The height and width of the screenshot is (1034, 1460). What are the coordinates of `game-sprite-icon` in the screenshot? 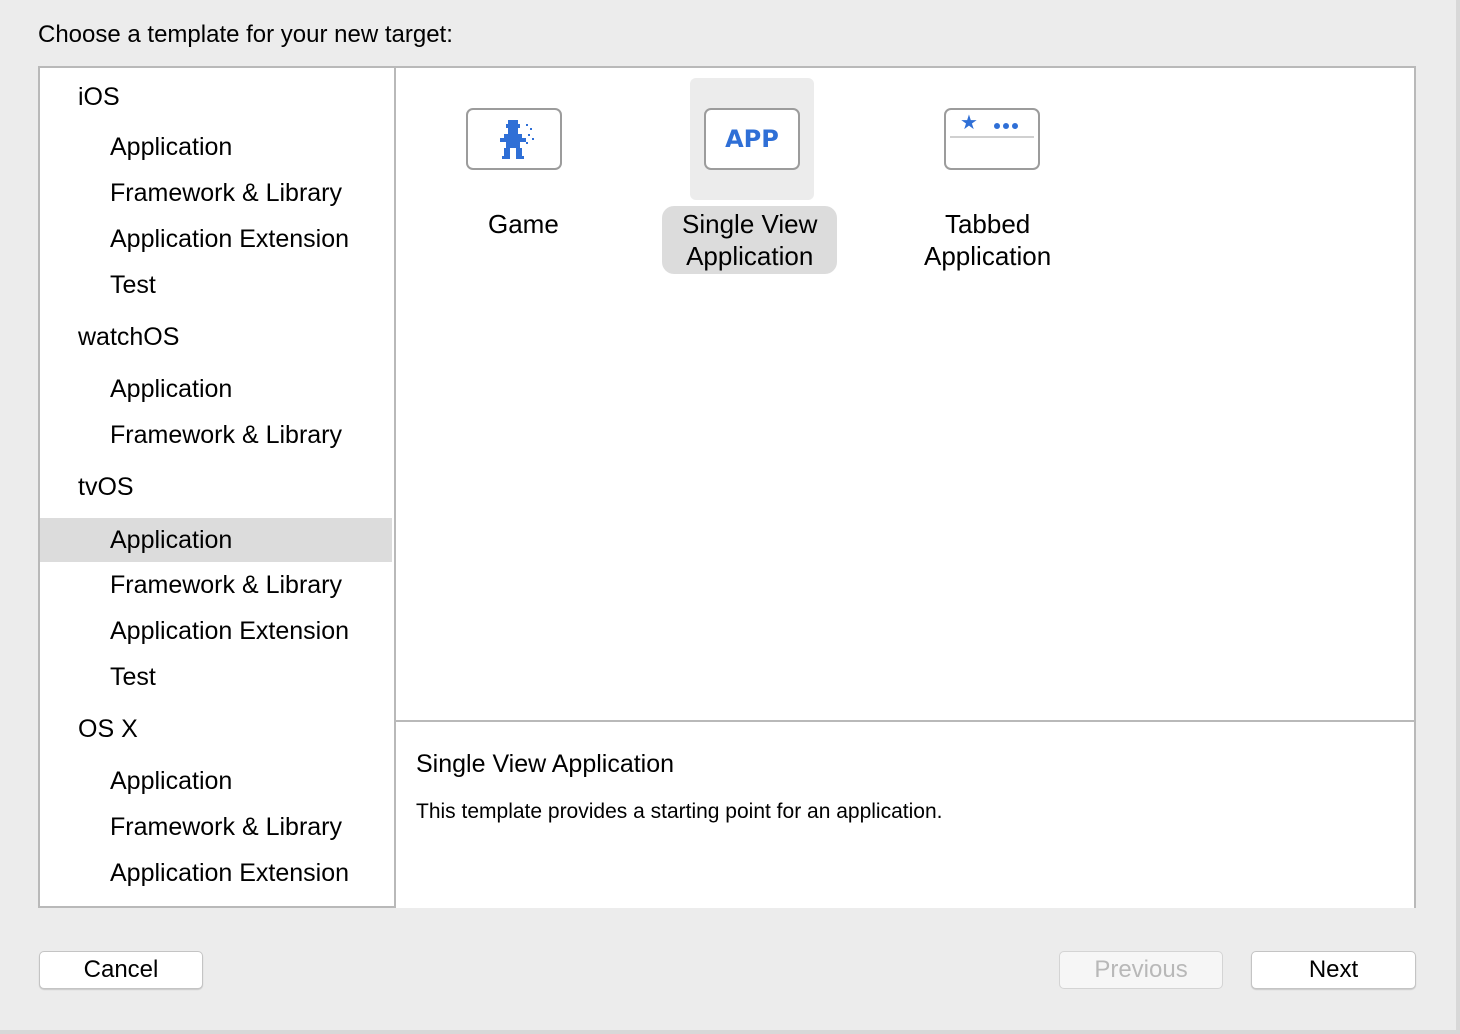 It's located at (514, 139).